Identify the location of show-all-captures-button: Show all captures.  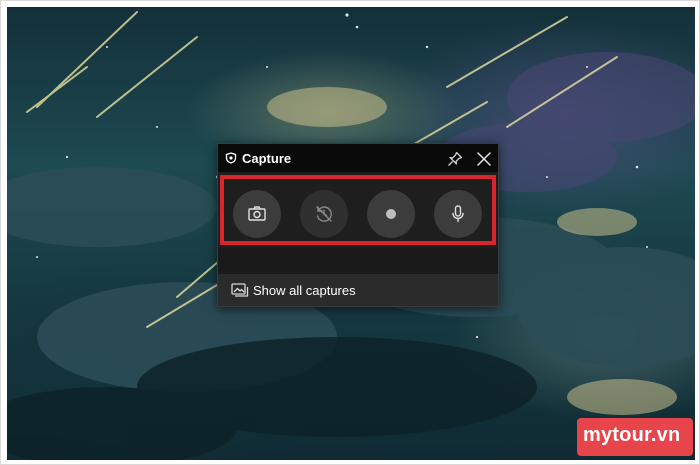
(358, 290).